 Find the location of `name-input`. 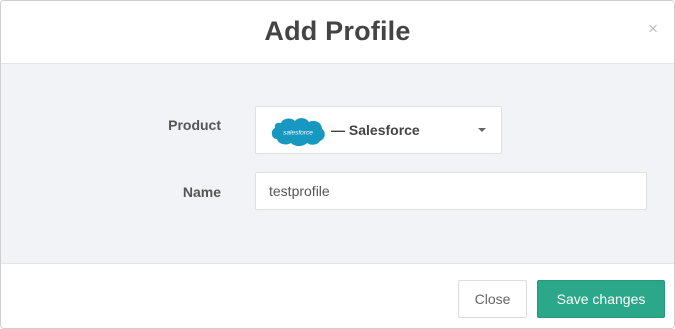

name-input is located at coordinates (451, 191).